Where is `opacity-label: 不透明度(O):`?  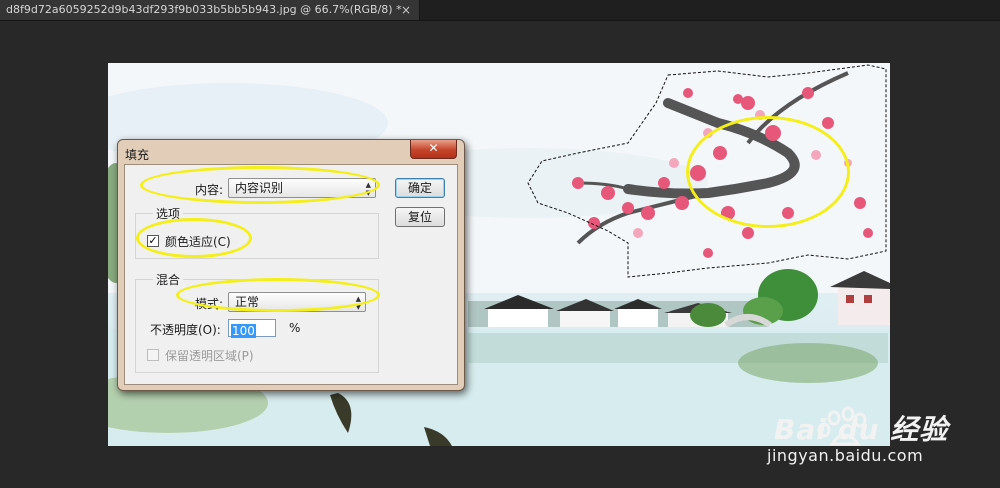 opacity-label: 不透明度(O): is located at coordinates (185, 330).